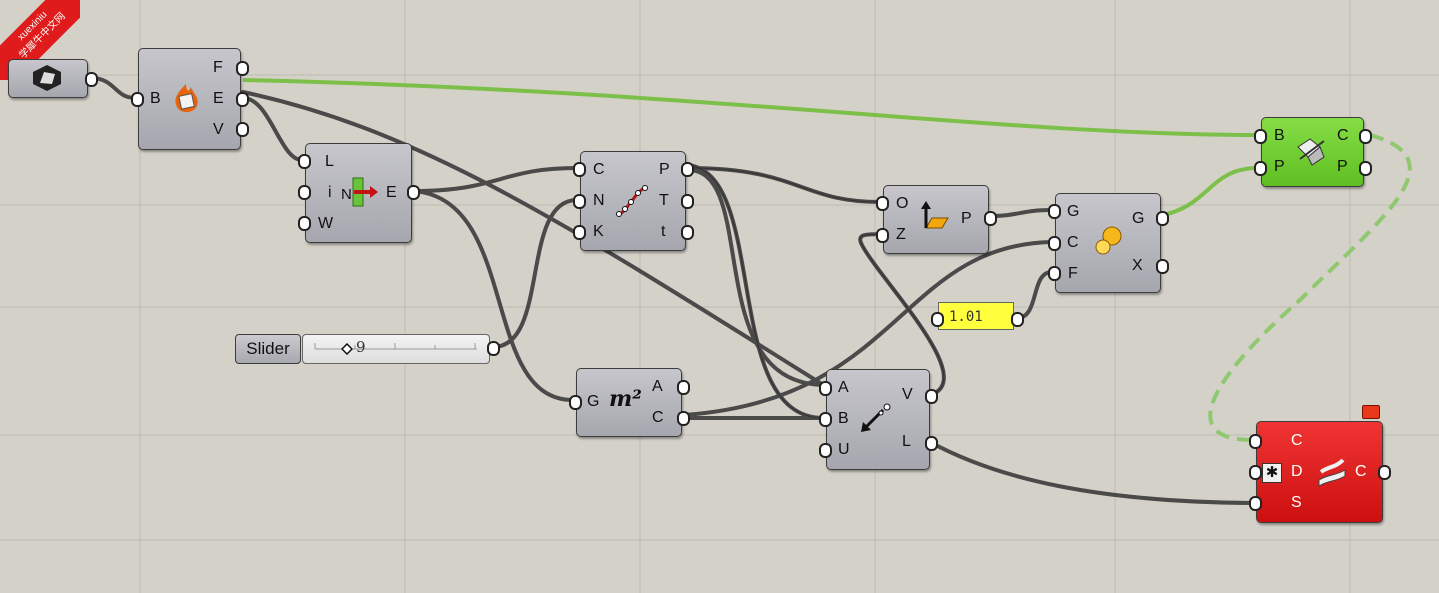 The width and height of the screenshot is (1439, 593). What do you see at coordinates (395, 346) in the screenshot?
I see `slider-ticks` at bounding box center [395, 346].